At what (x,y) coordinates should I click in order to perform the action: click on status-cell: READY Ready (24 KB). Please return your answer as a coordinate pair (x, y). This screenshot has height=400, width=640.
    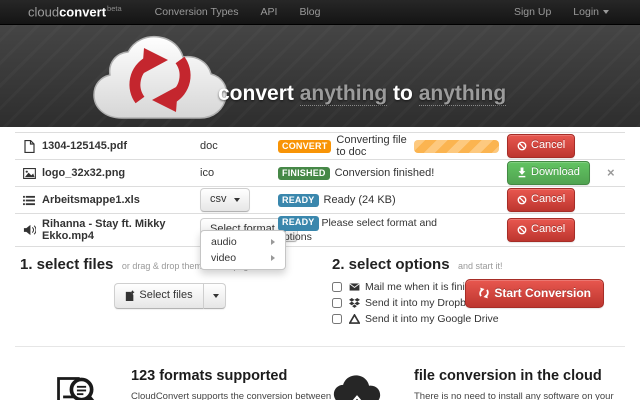
    Looking at the image, I should click on (392, 200).